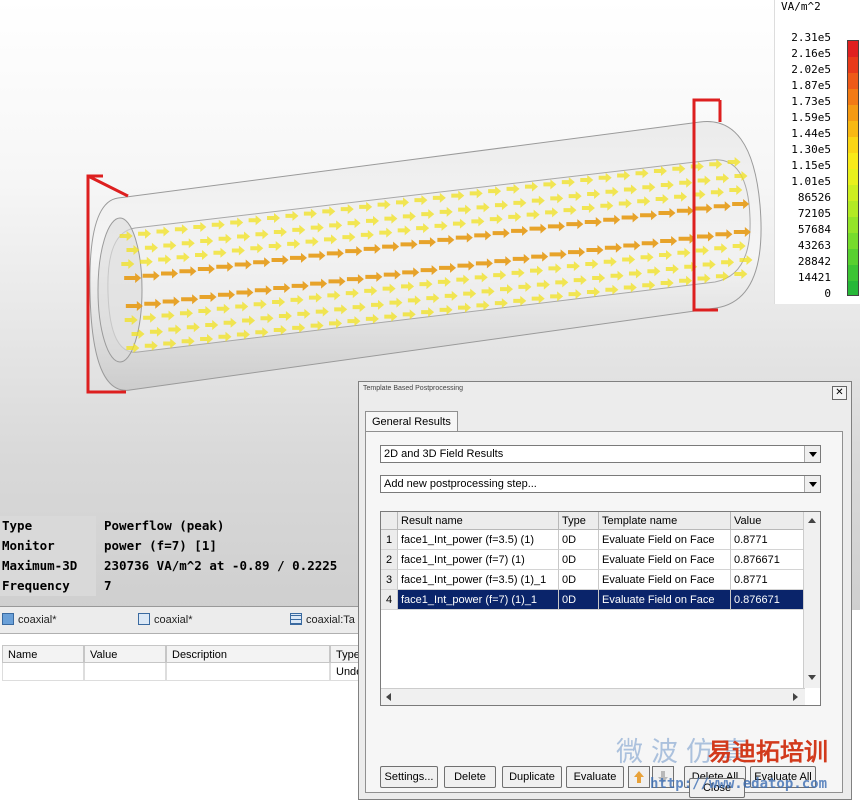 The image size is (860, 801). Describe the element at coordinates (180, 526) in the screenshot. I see `info-row: Type Powerflow (peak)` at that location.